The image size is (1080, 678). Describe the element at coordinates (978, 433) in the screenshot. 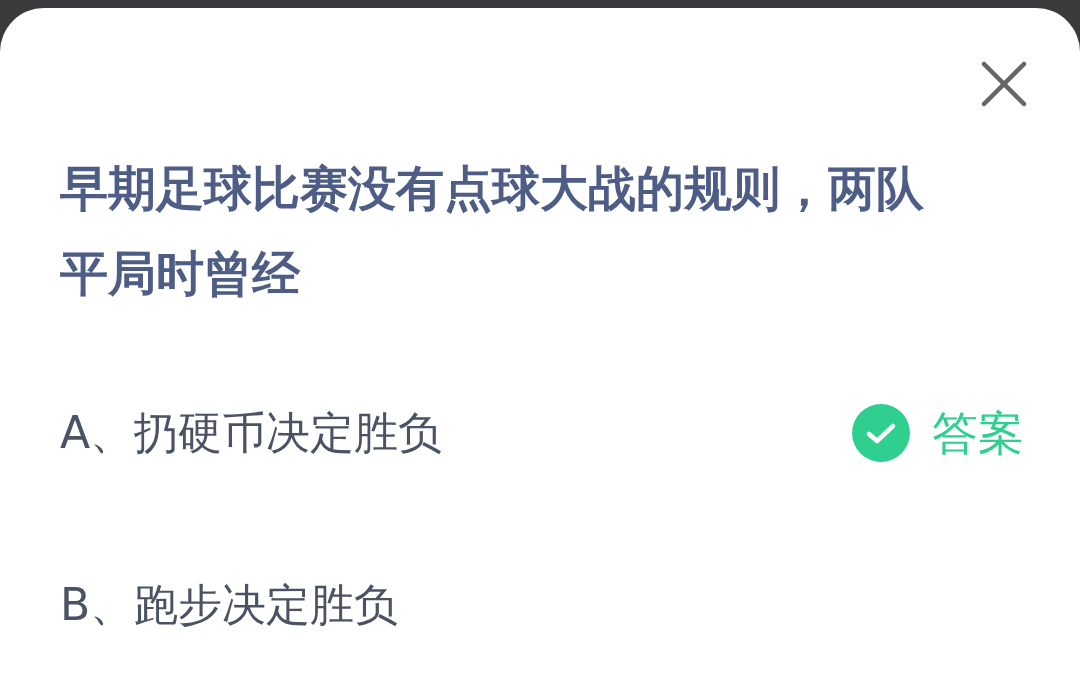

I see `answer-label: 答案` at that location.